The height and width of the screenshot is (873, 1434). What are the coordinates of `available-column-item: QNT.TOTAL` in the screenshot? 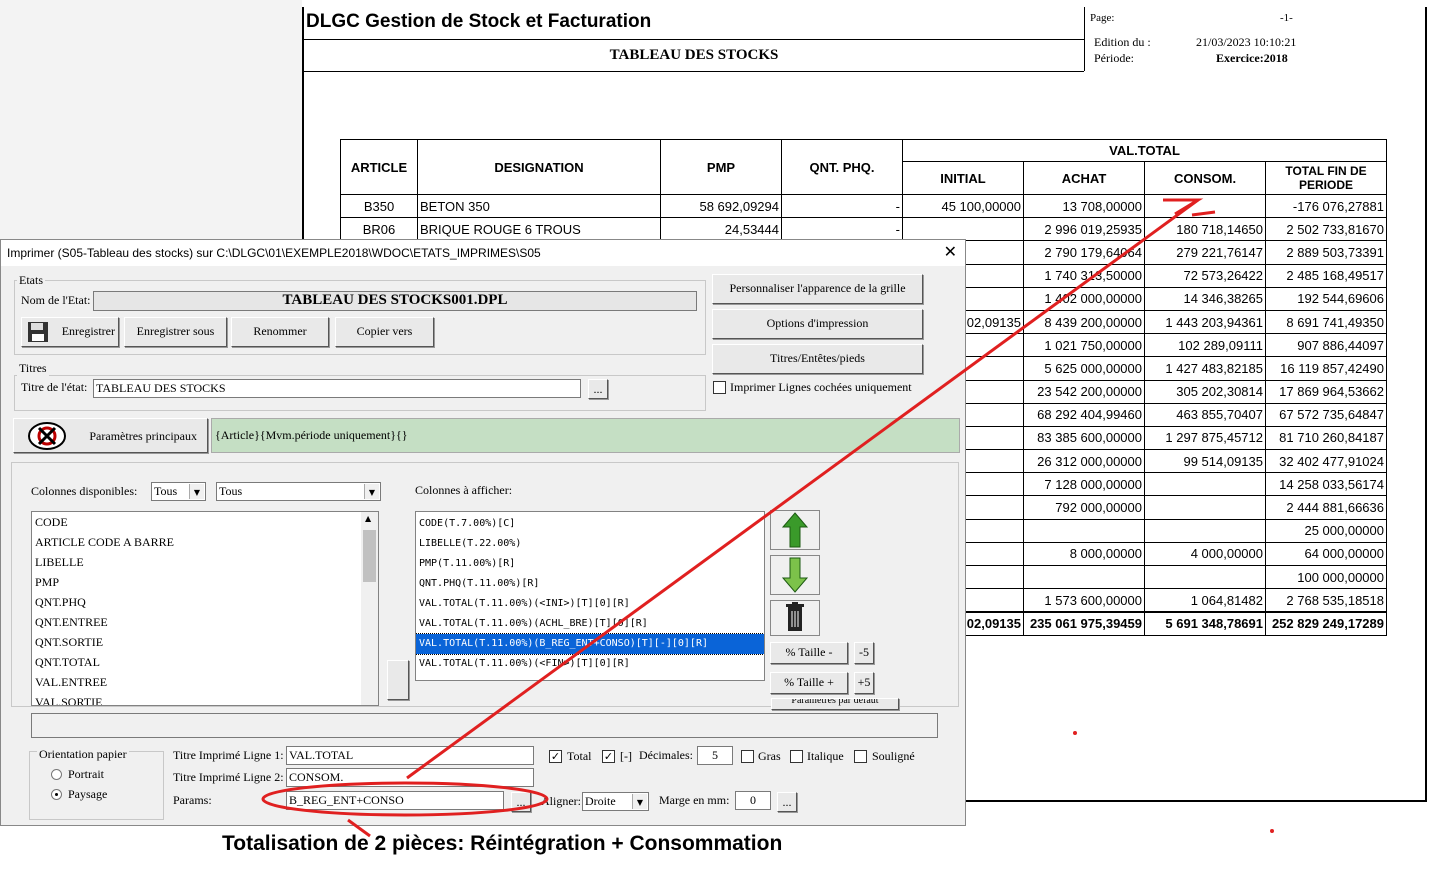 It's located at (205, 662).